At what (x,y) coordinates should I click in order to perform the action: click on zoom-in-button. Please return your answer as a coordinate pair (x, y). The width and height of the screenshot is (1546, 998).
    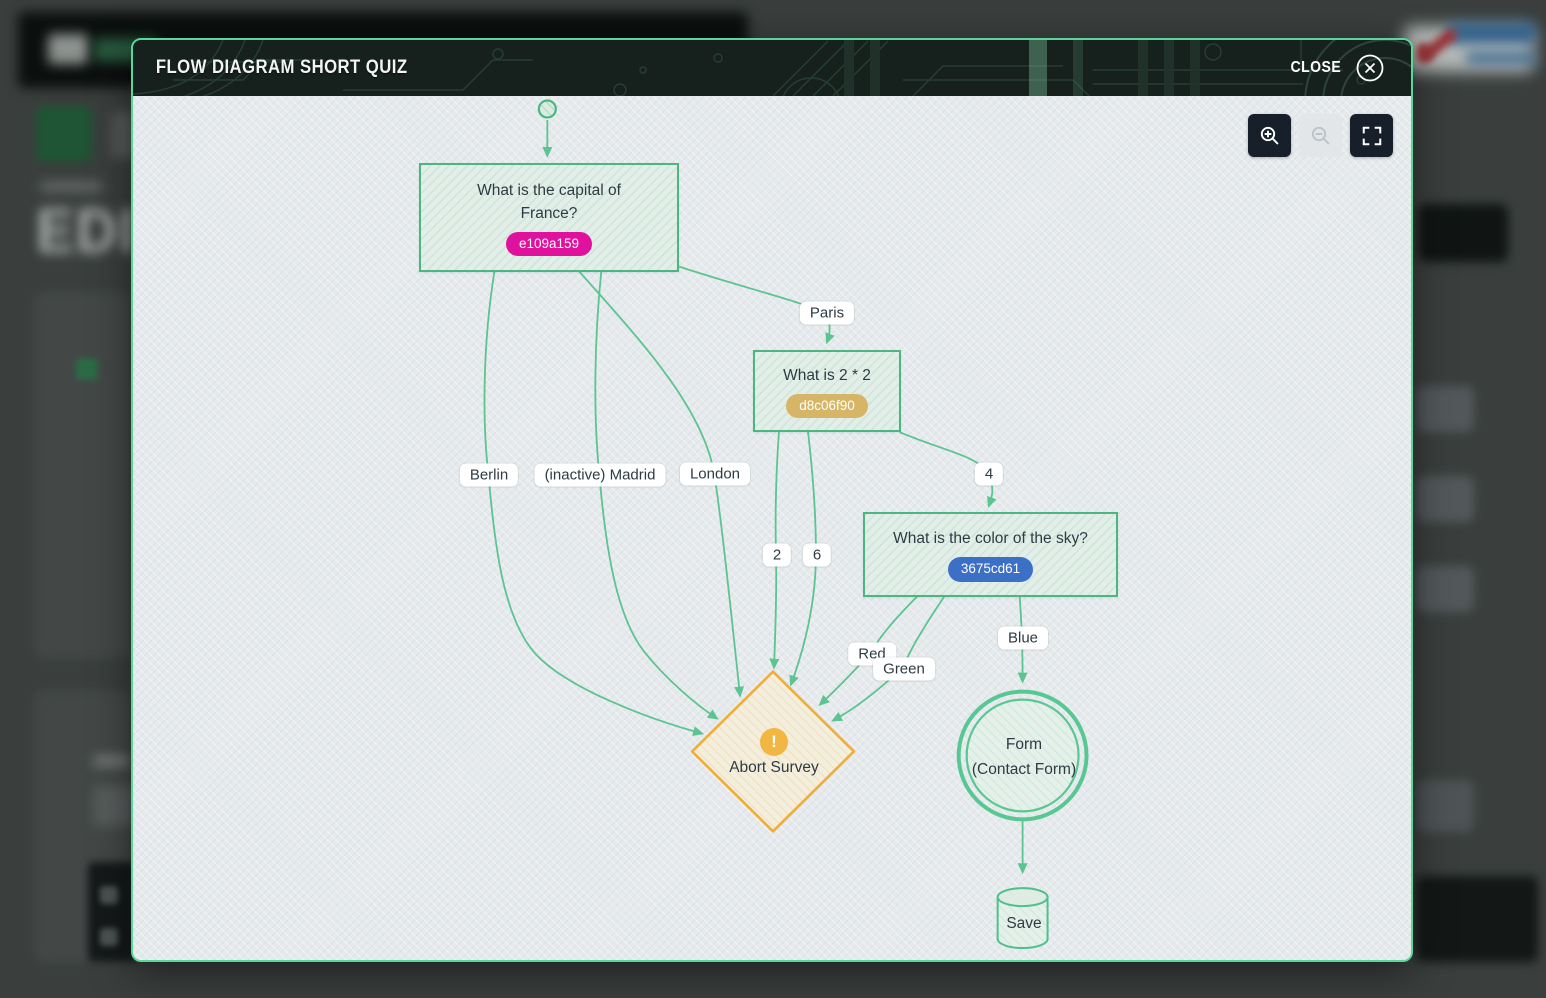
    Looking at the image, I should click on (1269, 135).